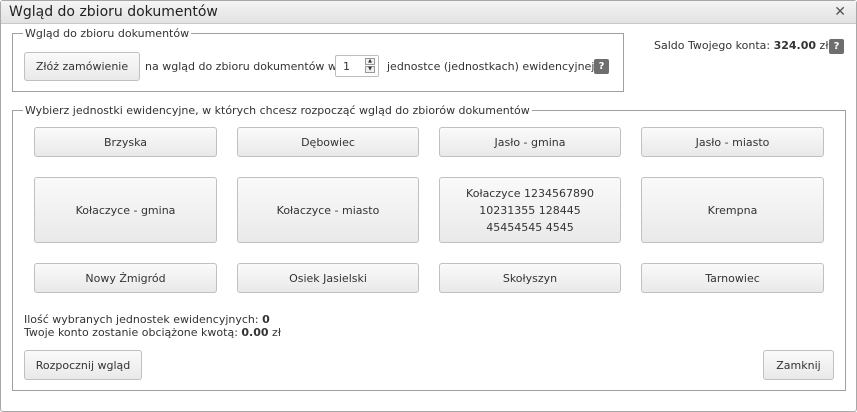  What do you see at coordinates (370, 69) in the screenshot?
I see `stepper-down-icon: ▼` at bounding box center [370, 69].